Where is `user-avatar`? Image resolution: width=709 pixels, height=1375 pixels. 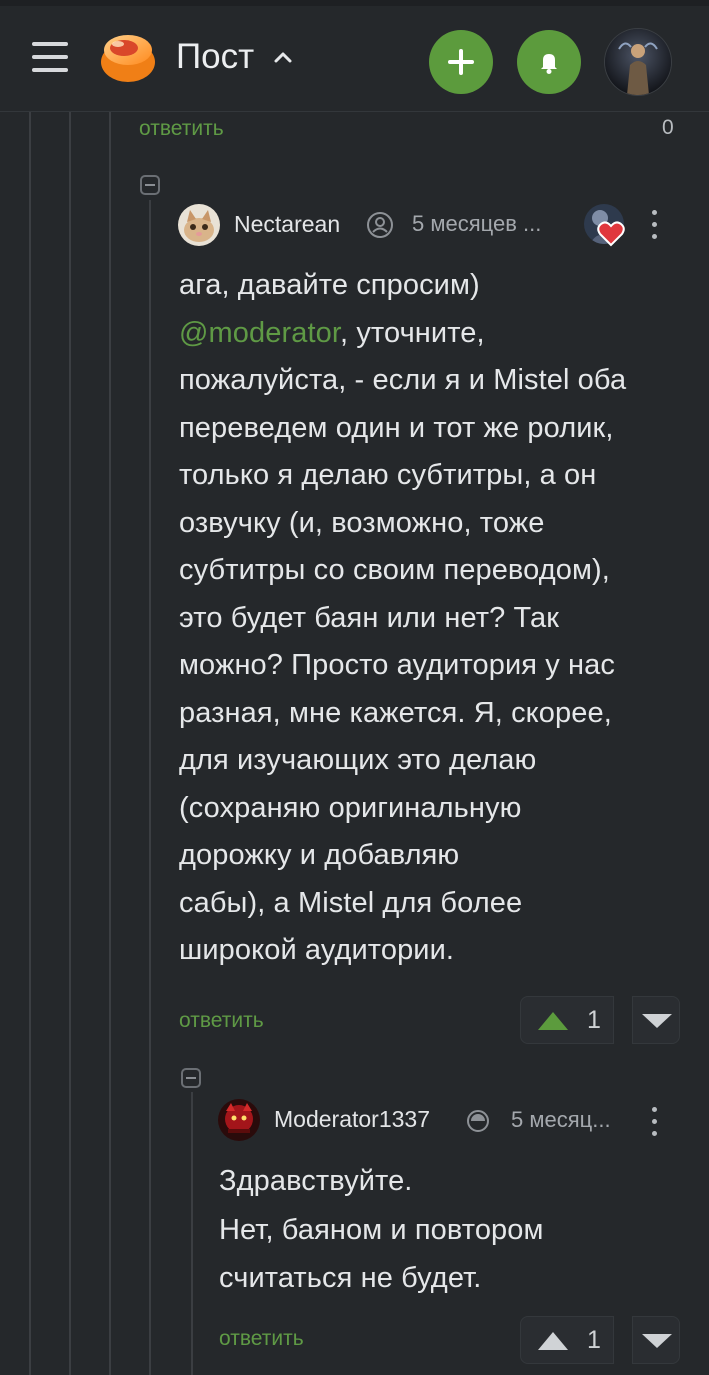 user-avatar is located at coordinates (638, 62).